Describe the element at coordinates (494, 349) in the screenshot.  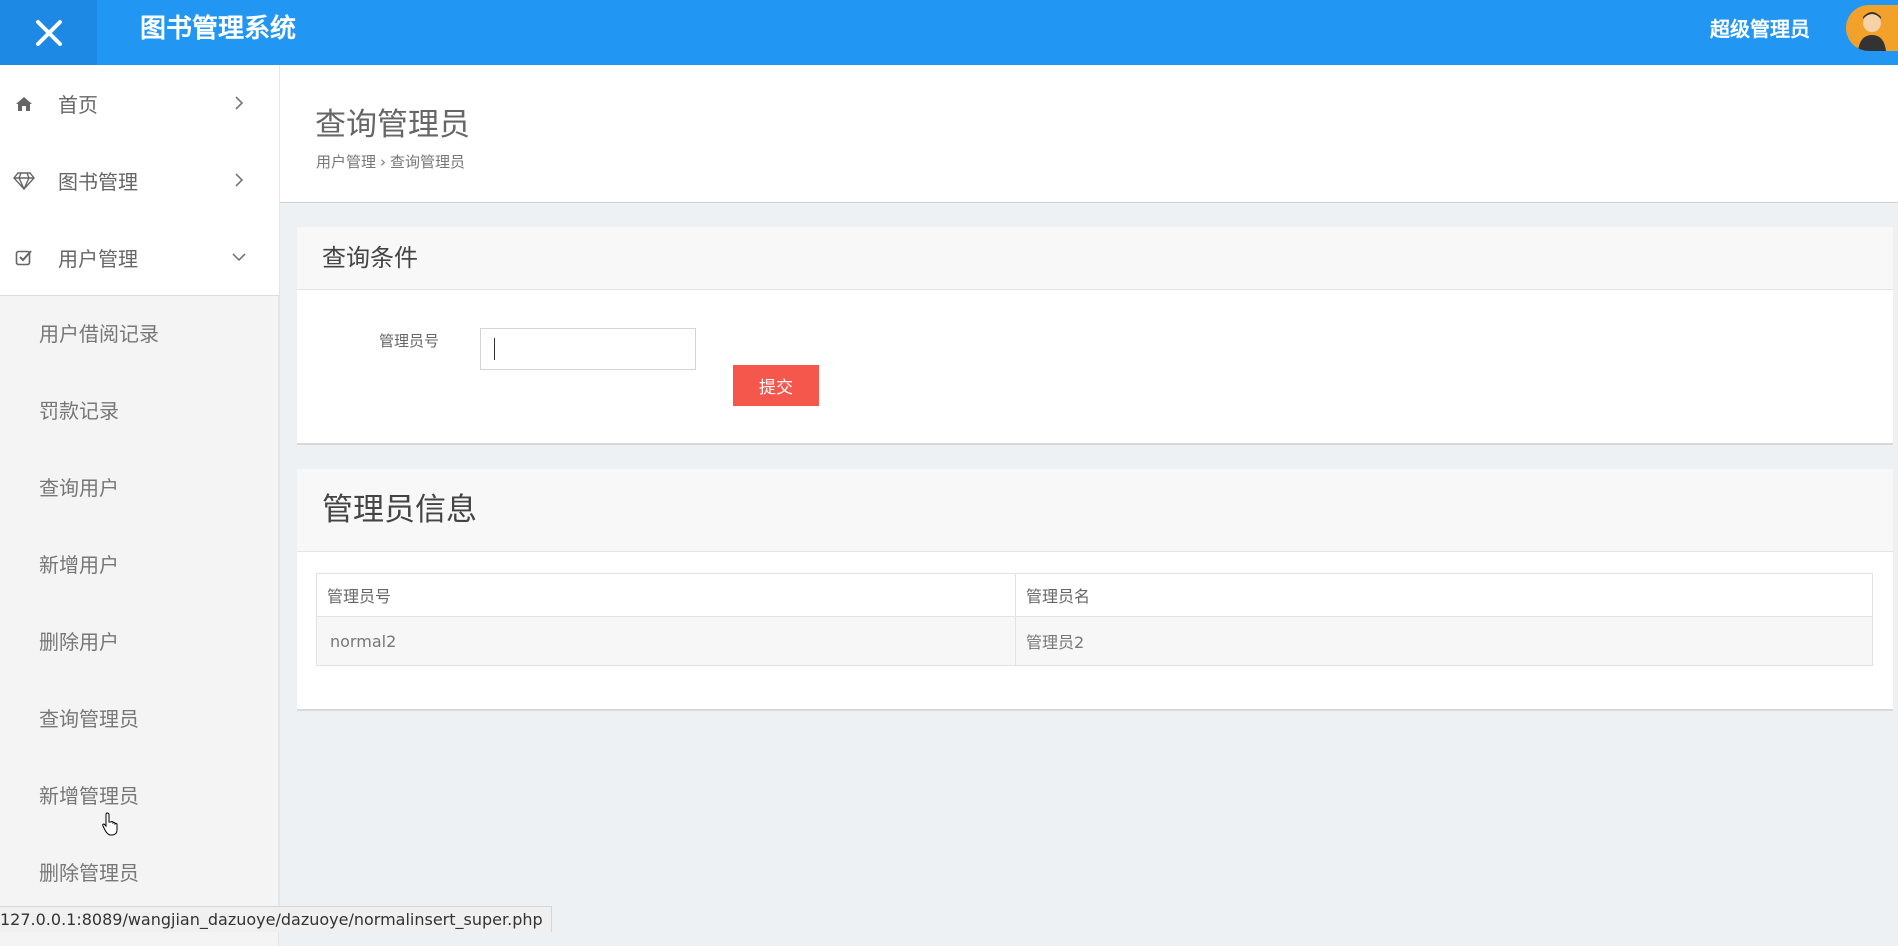
I see `text-caret` at that location.